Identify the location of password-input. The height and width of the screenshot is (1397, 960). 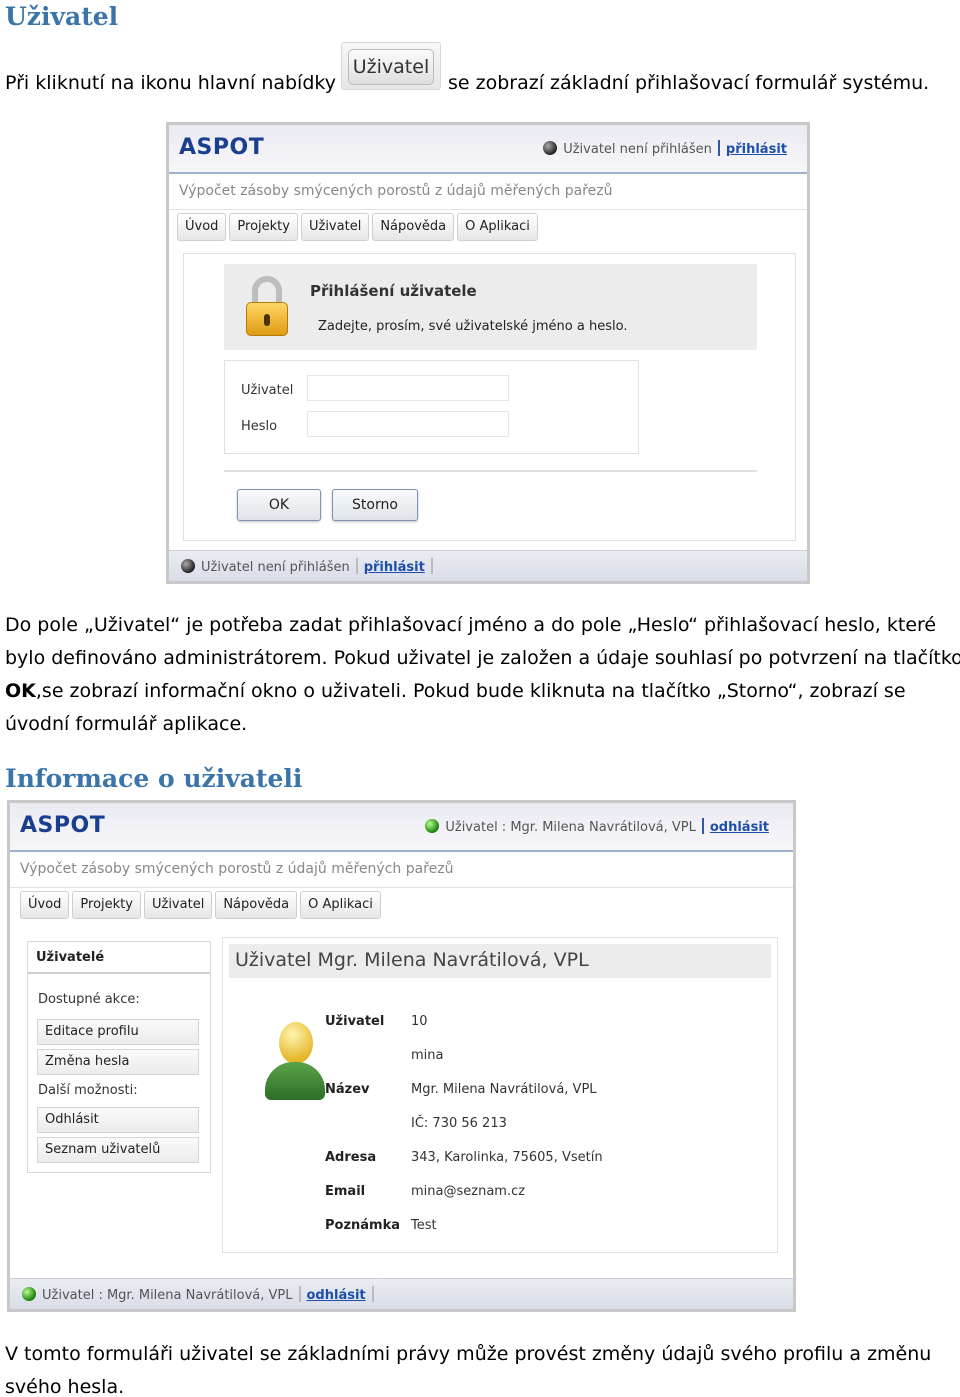
(408, 424).